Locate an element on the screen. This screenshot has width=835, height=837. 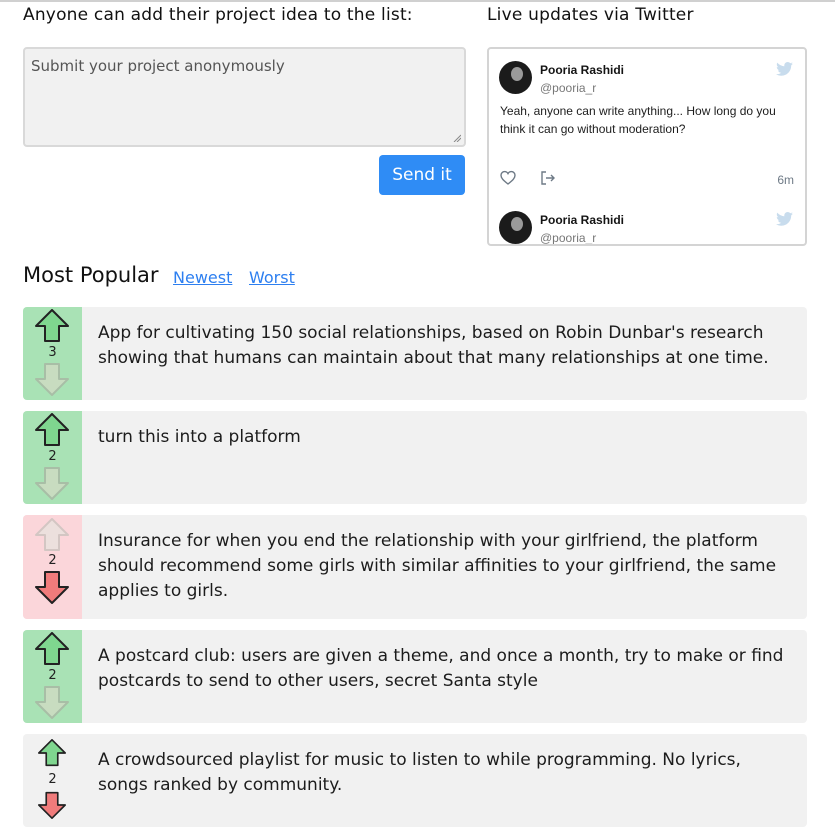
tweet: Pooria Rashidi @pooria_r is located at coordinates (647, 222).